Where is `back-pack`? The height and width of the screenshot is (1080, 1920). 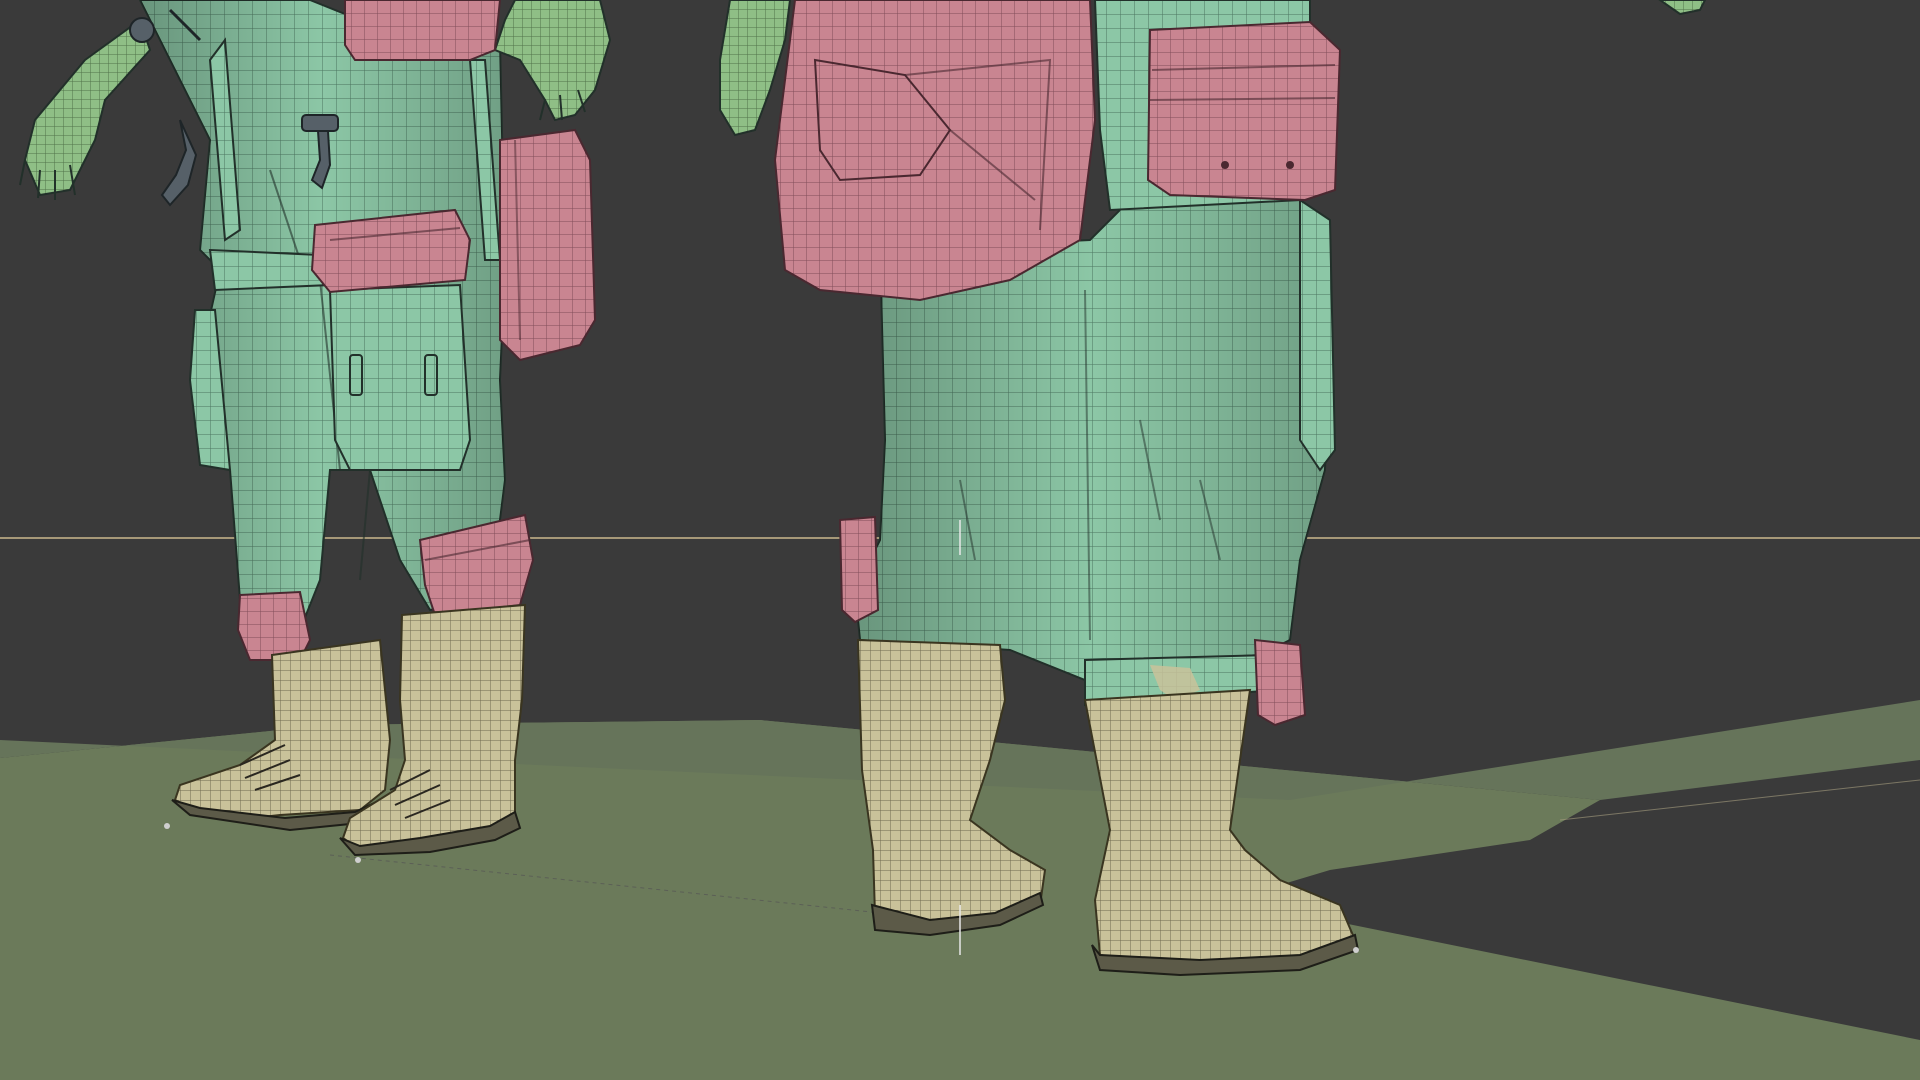 back-pack is located at coordinates (935, 151).